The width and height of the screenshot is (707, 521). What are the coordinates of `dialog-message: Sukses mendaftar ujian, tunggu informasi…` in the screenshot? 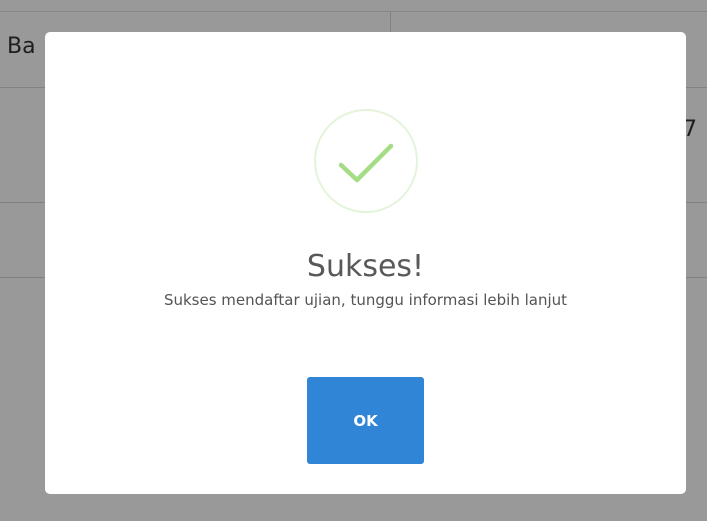 It's located at (365, 300).